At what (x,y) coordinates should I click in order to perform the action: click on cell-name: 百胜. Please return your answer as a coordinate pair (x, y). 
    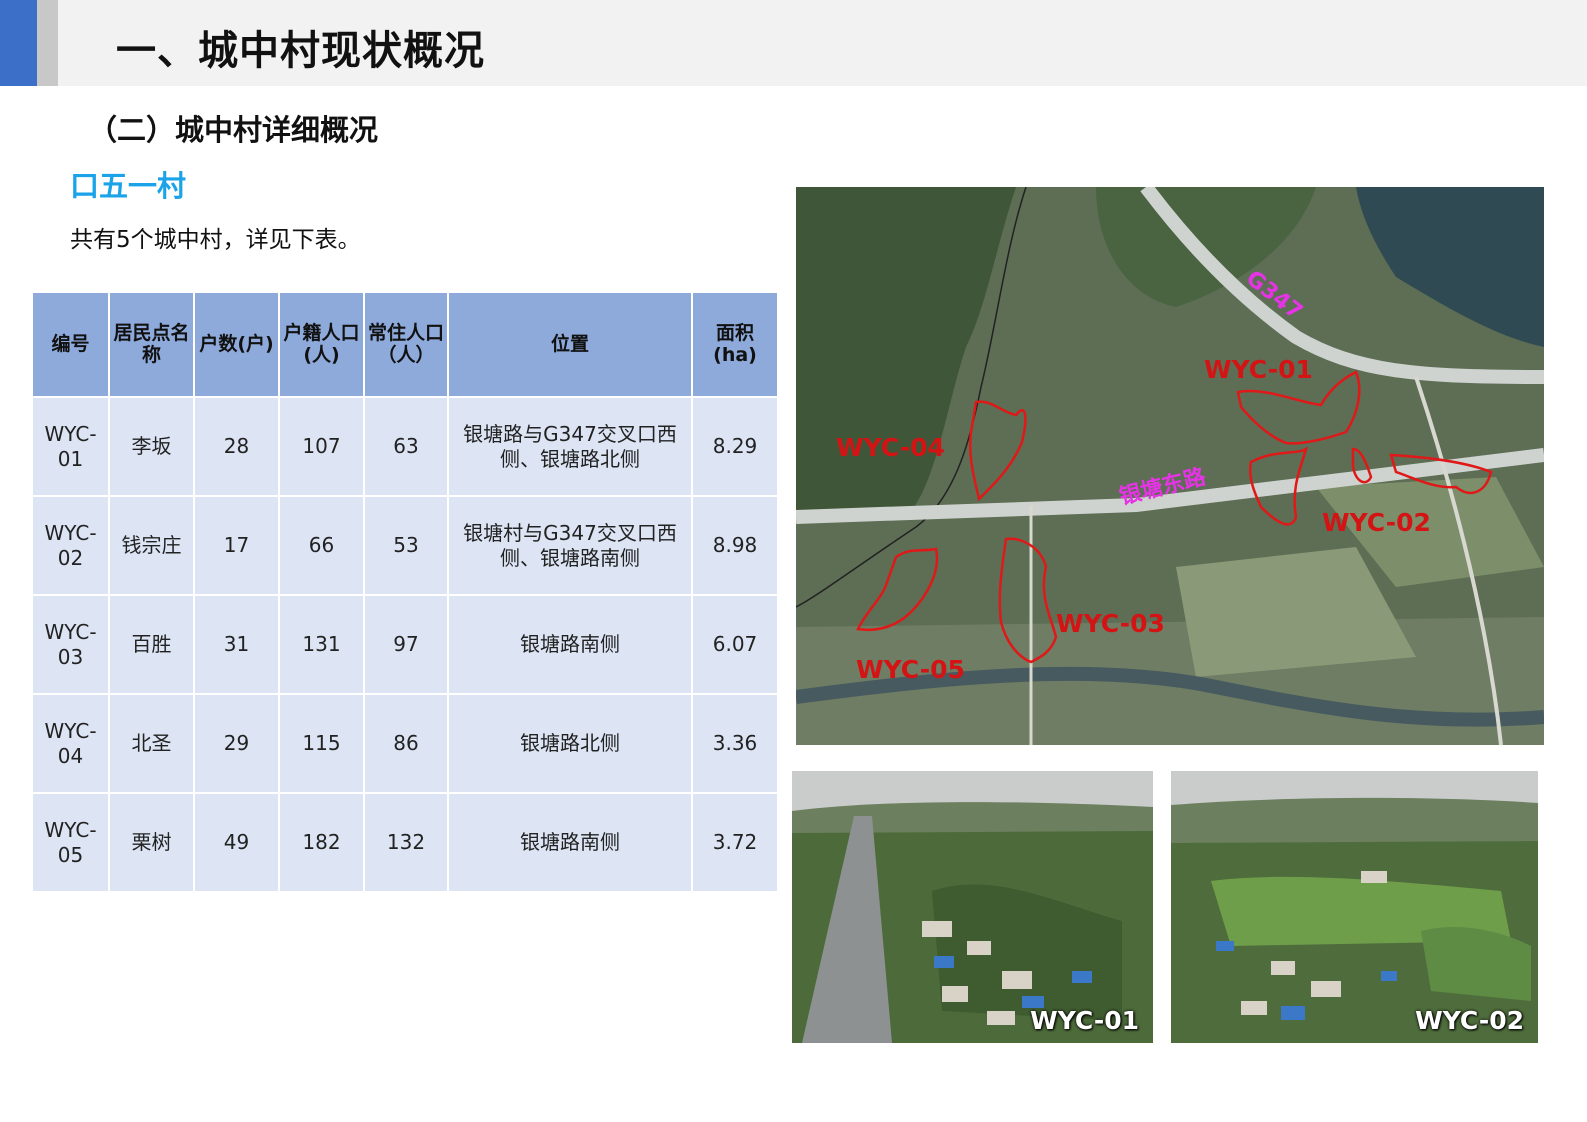
    Looking at the image, I should click on (151, 644).